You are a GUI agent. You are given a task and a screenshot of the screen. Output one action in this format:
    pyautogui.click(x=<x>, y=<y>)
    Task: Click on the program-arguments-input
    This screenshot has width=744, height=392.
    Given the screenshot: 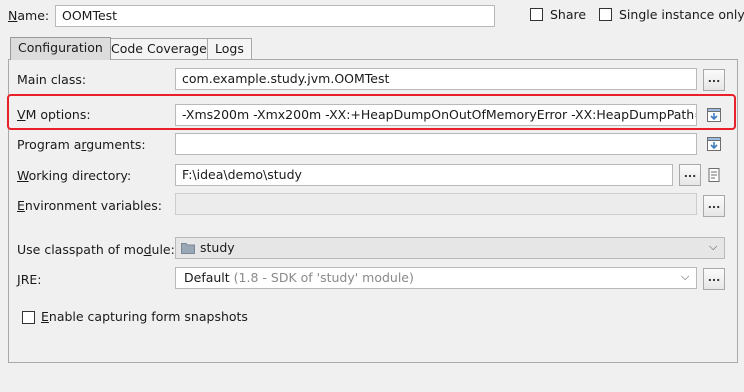 What is the action you would take?
    pyautogui.click(x=436, y=144)
    